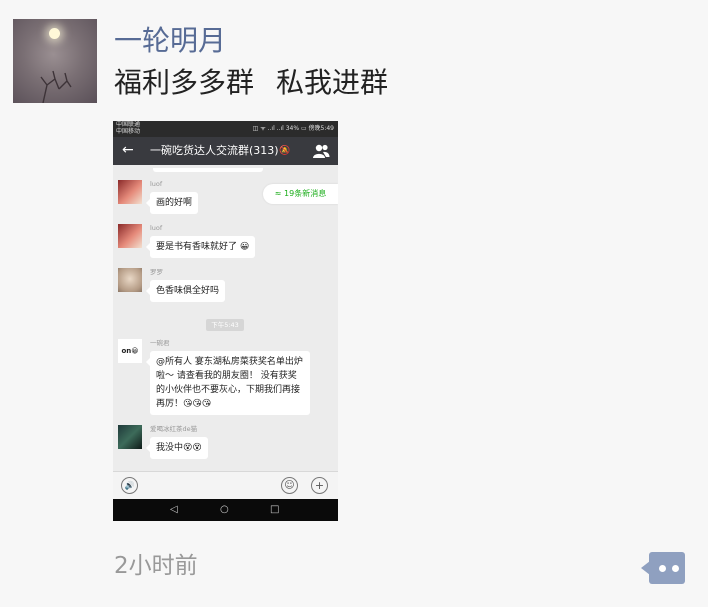 This screenshot has width=708, height=607. What do you see at coordinates (172, 203) in the screenshot?
I see `message-bubble: 画的好啊` at bounding box center [172, 203].